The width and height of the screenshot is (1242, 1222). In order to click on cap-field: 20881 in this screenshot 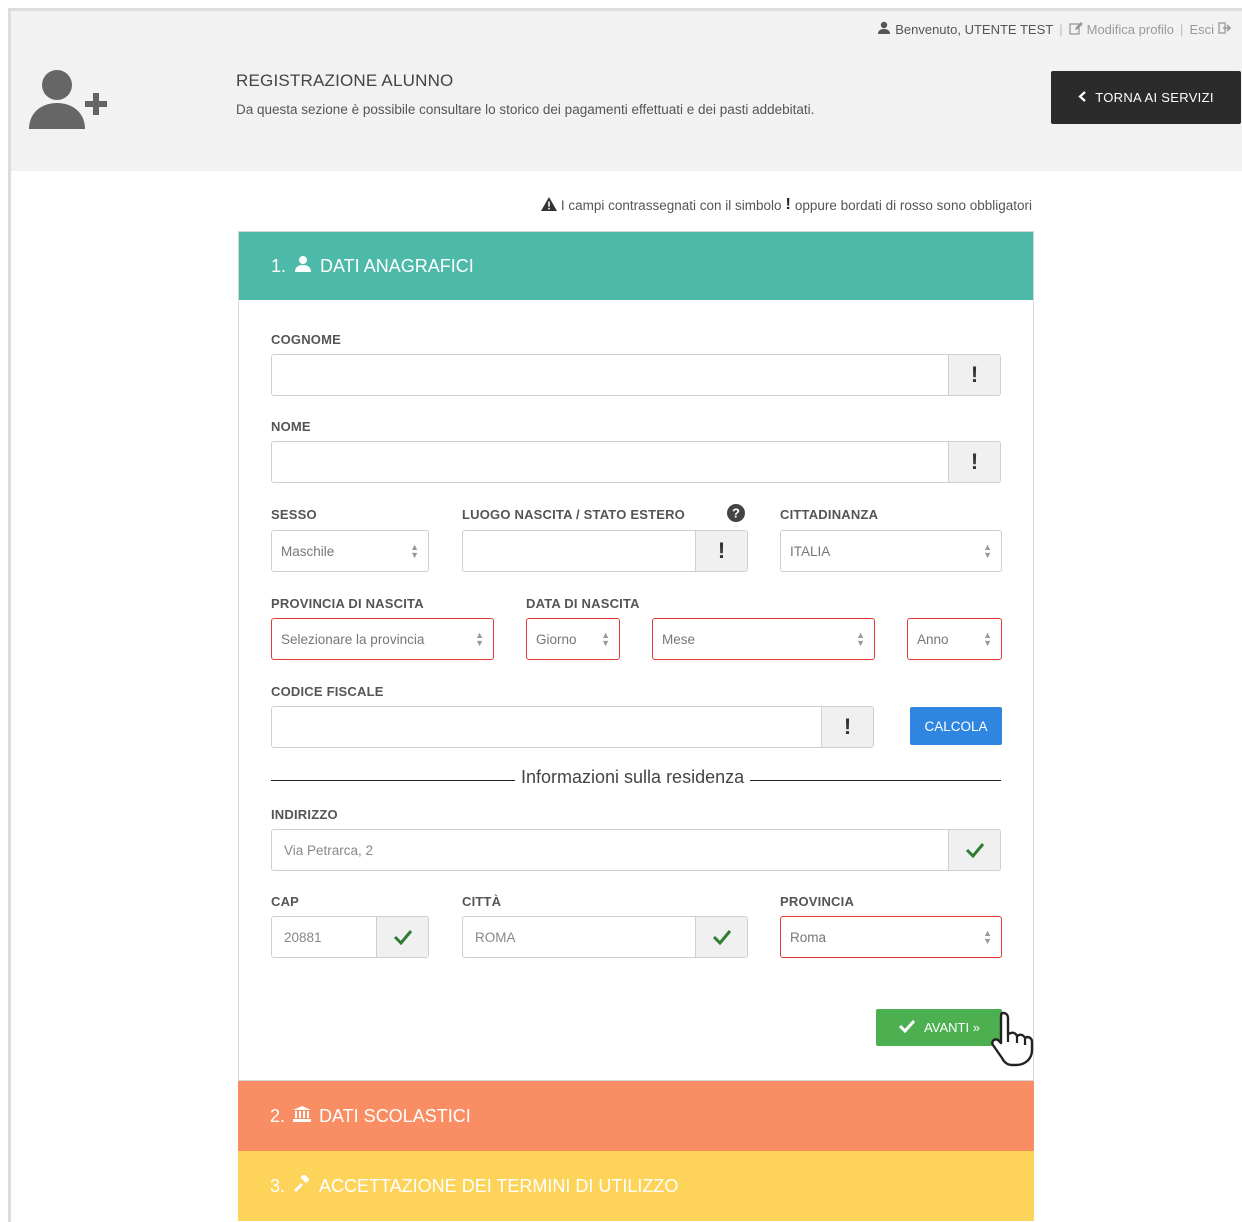, I will do `click(350, 937)`.